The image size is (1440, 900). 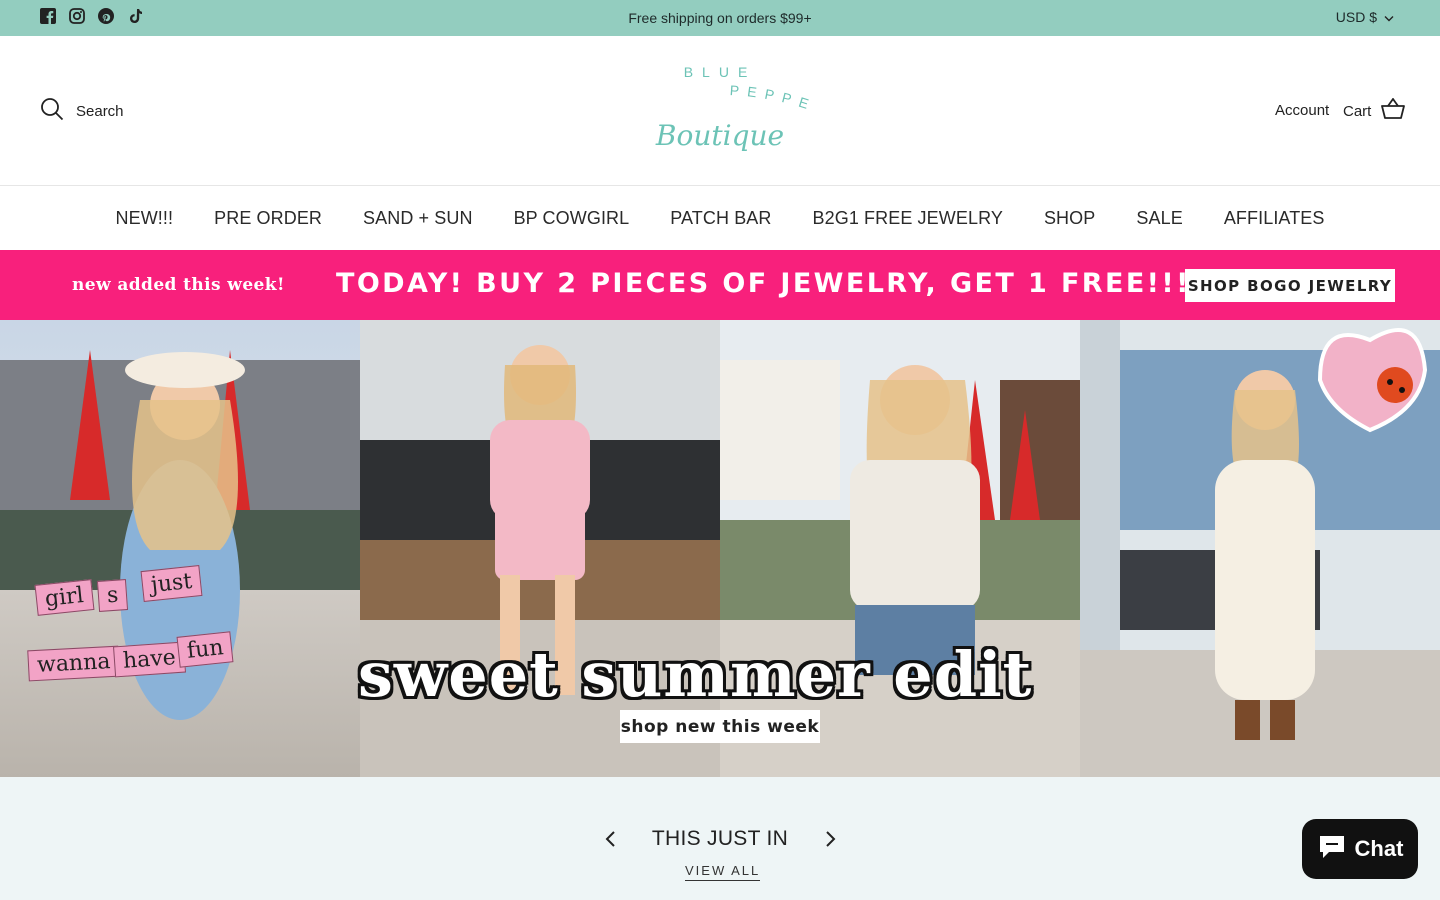 I want to click on promo-new-text: new added this week!, so click(x=178, y=285).